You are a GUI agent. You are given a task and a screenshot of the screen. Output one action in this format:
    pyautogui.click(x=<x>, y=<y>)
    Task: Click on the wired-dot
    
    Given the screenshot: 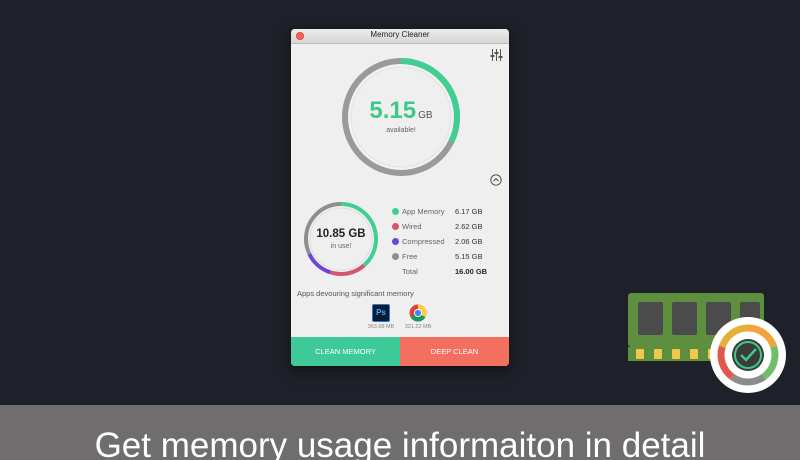 What is the action you would take?
    pyautogui.click(x=395, y=226)
    